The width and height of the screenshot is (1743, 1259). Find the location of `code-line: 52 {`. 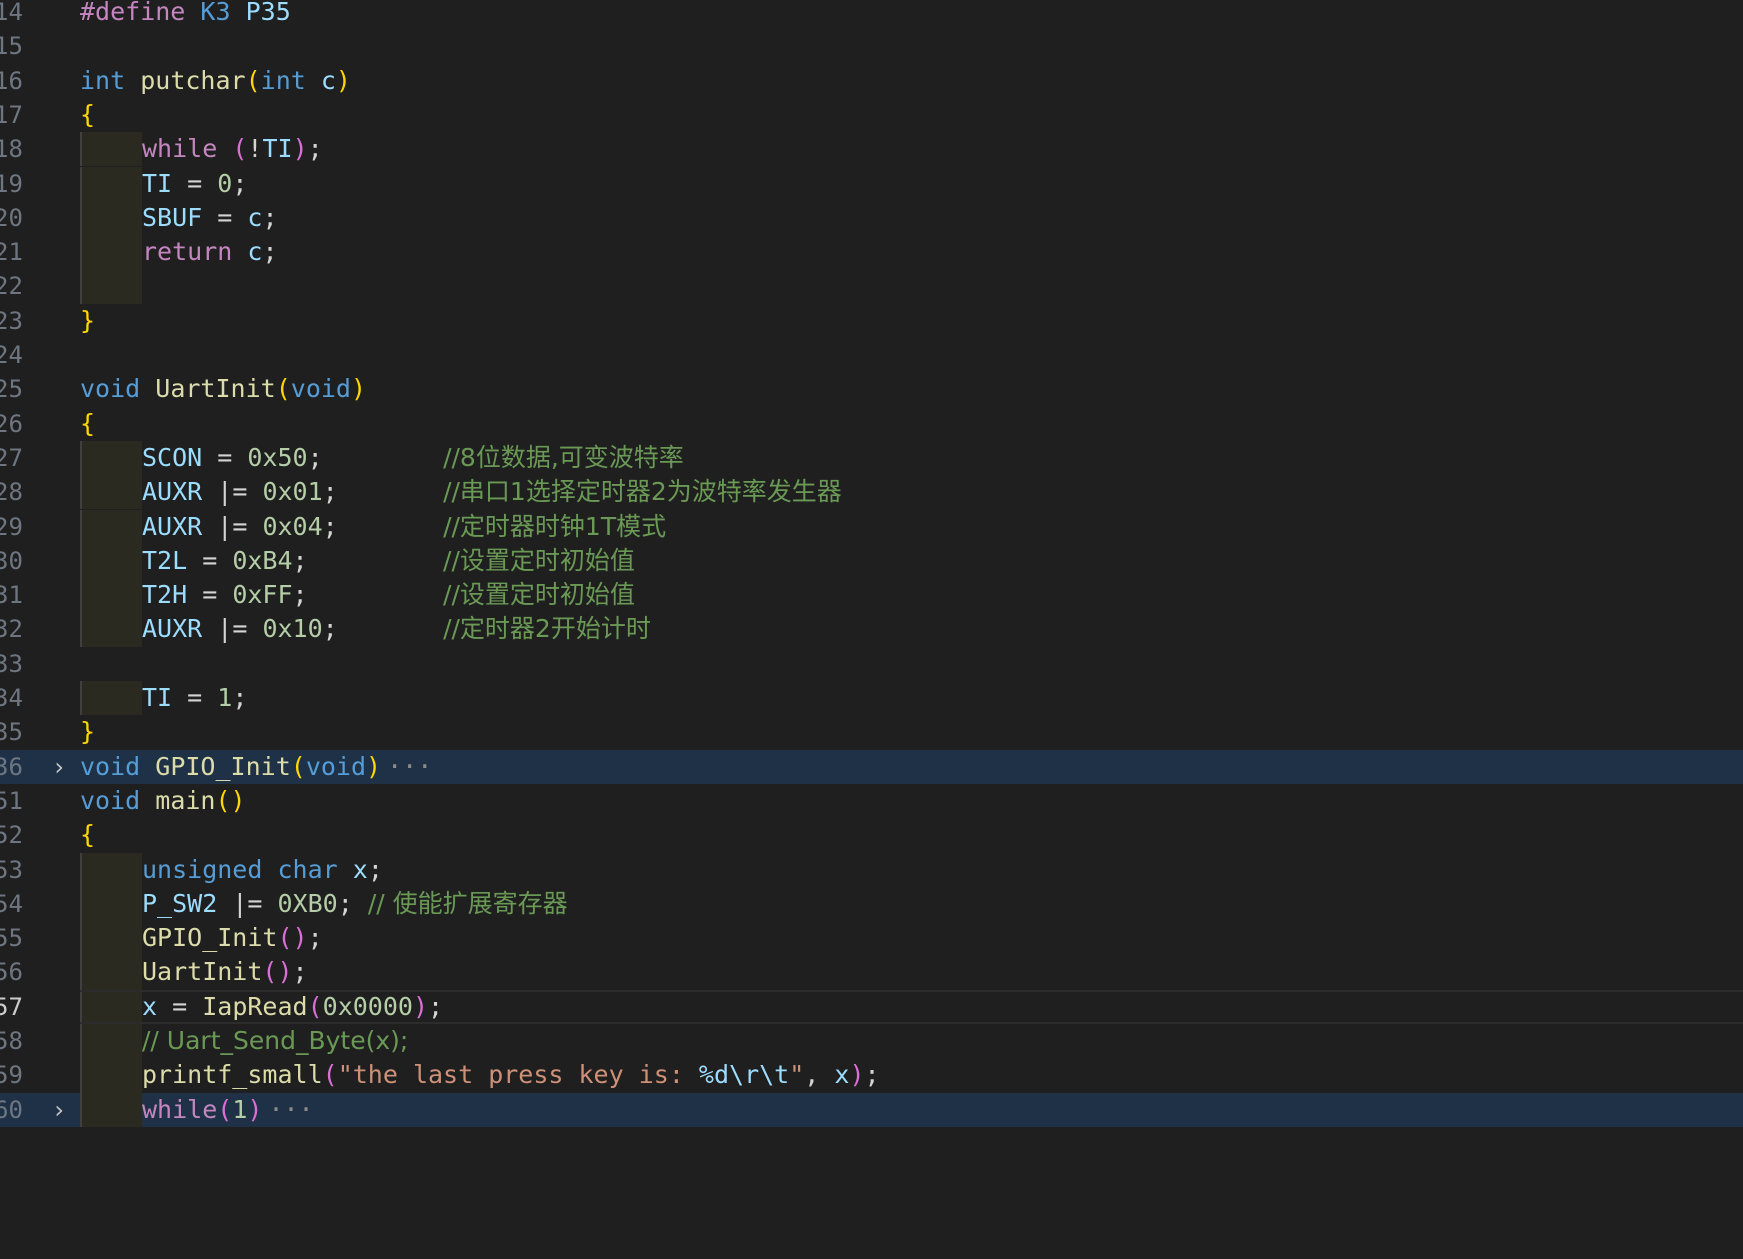

code-line: 52 { is located at coordinates (871, 835).